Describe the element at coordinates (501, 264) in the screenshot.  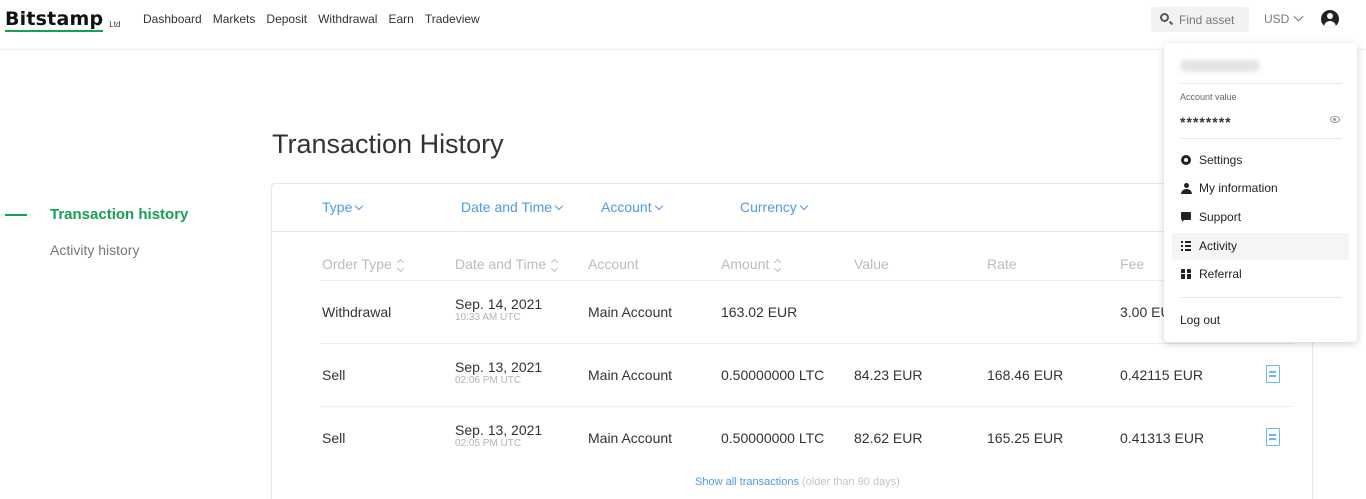
I see `col-date-time-label: Date and Time` at that location.